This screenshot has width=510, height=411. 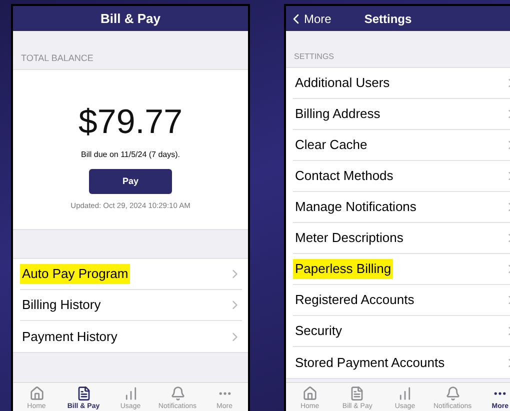 I want to click on screen-title: Bill & Pay, so click(x=130, y=19).